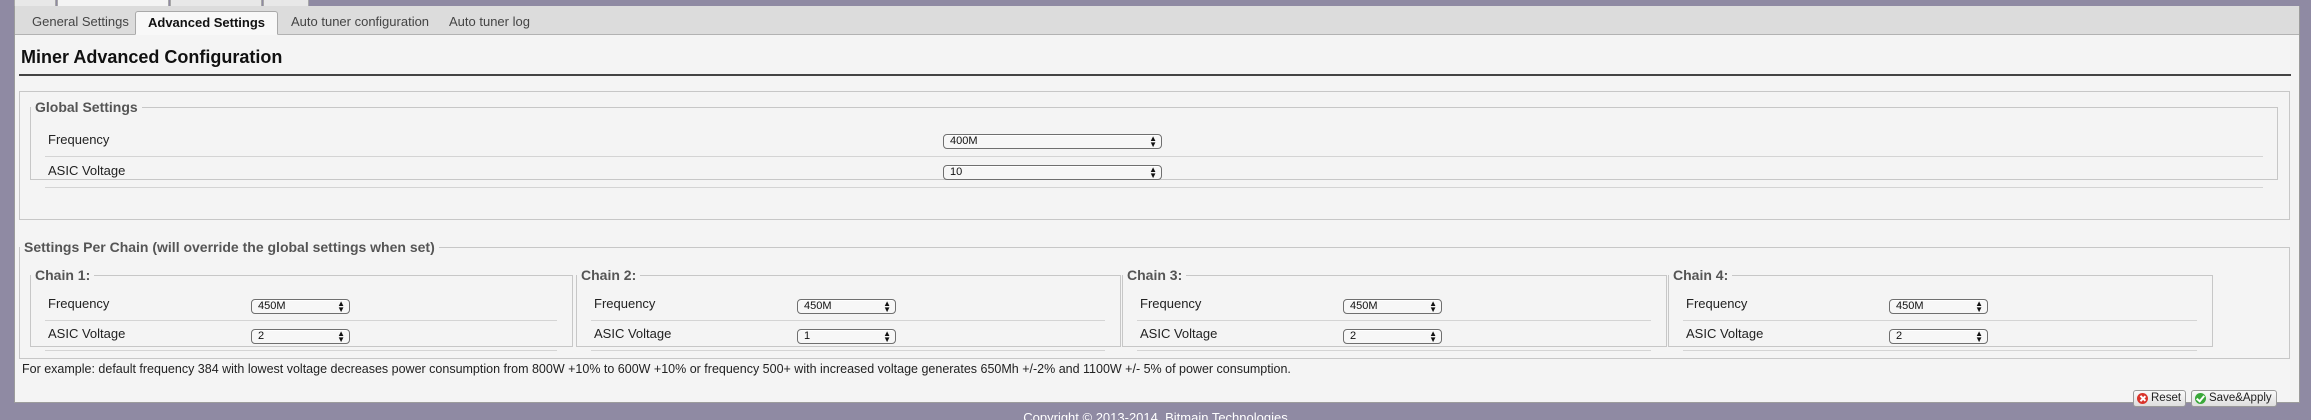 Image resolution: width=2311 pixels, height=420 pixels. What do you see at coordinates (1392, 336) in the screenshot?
I see `chain-3-voltage-select: 2 ▲ ▼` at bounding box center [1392, 336].